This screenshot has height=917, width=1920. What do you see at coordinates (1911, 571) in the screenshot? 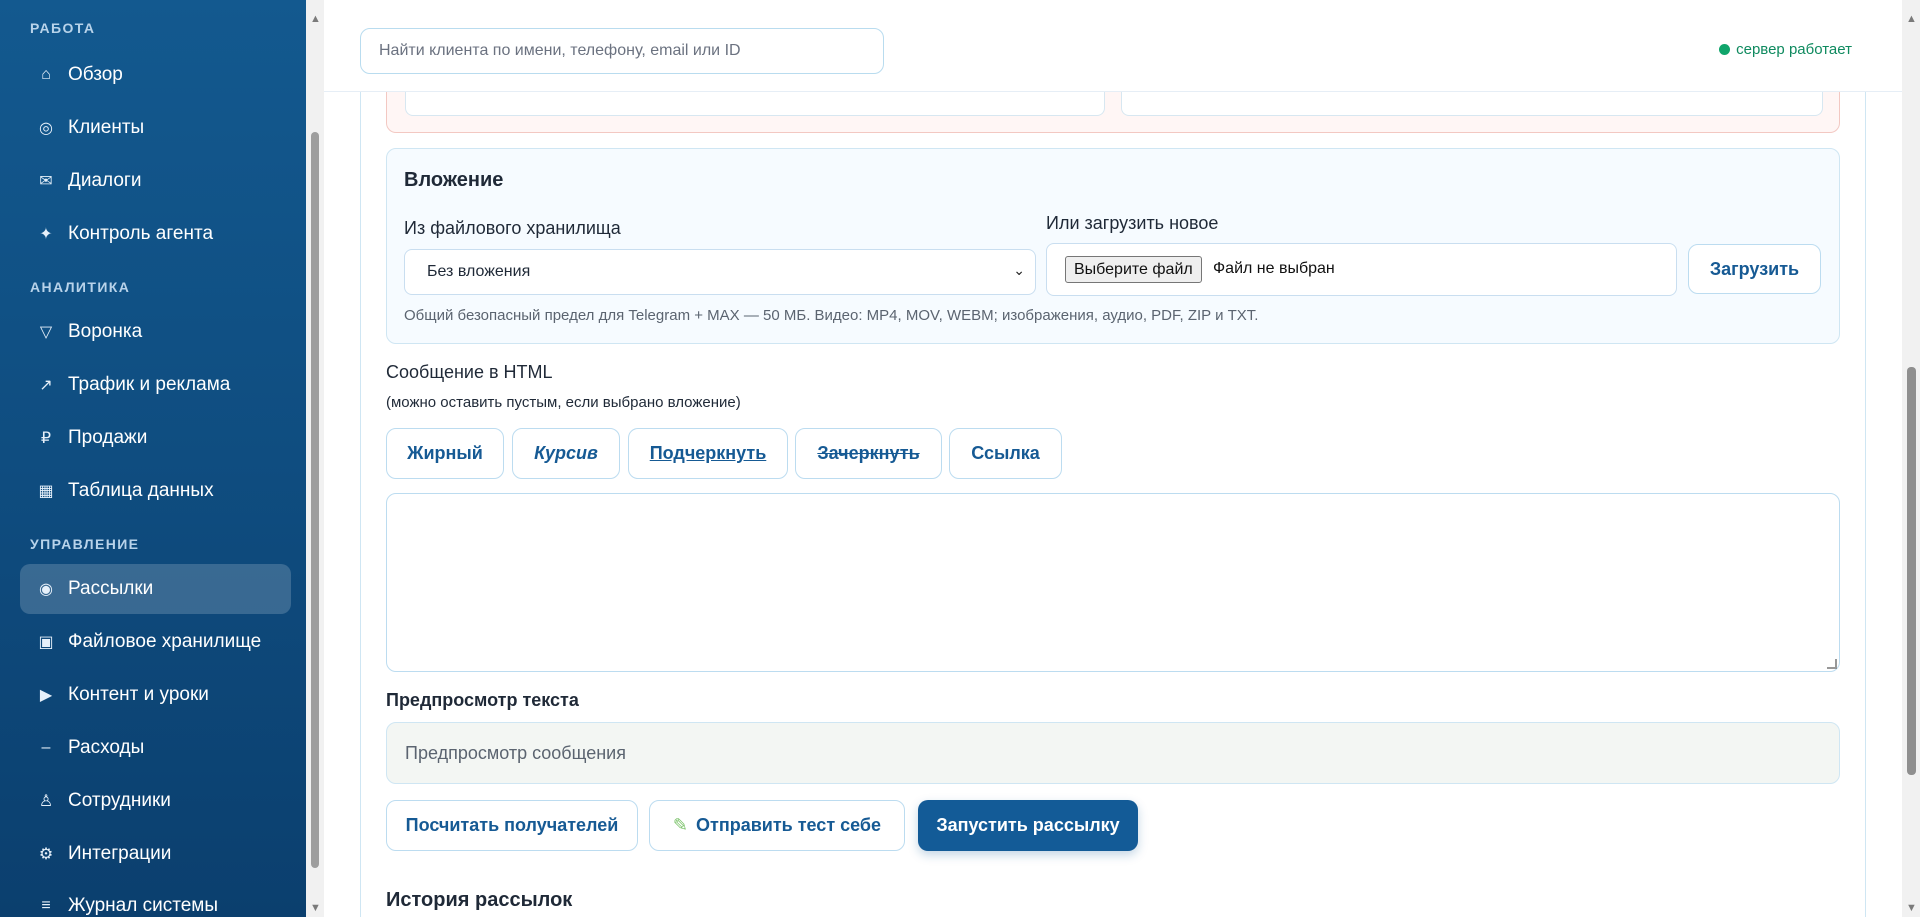
I see `page-scrollbar-thumb` at bounding box center [1911, 571].